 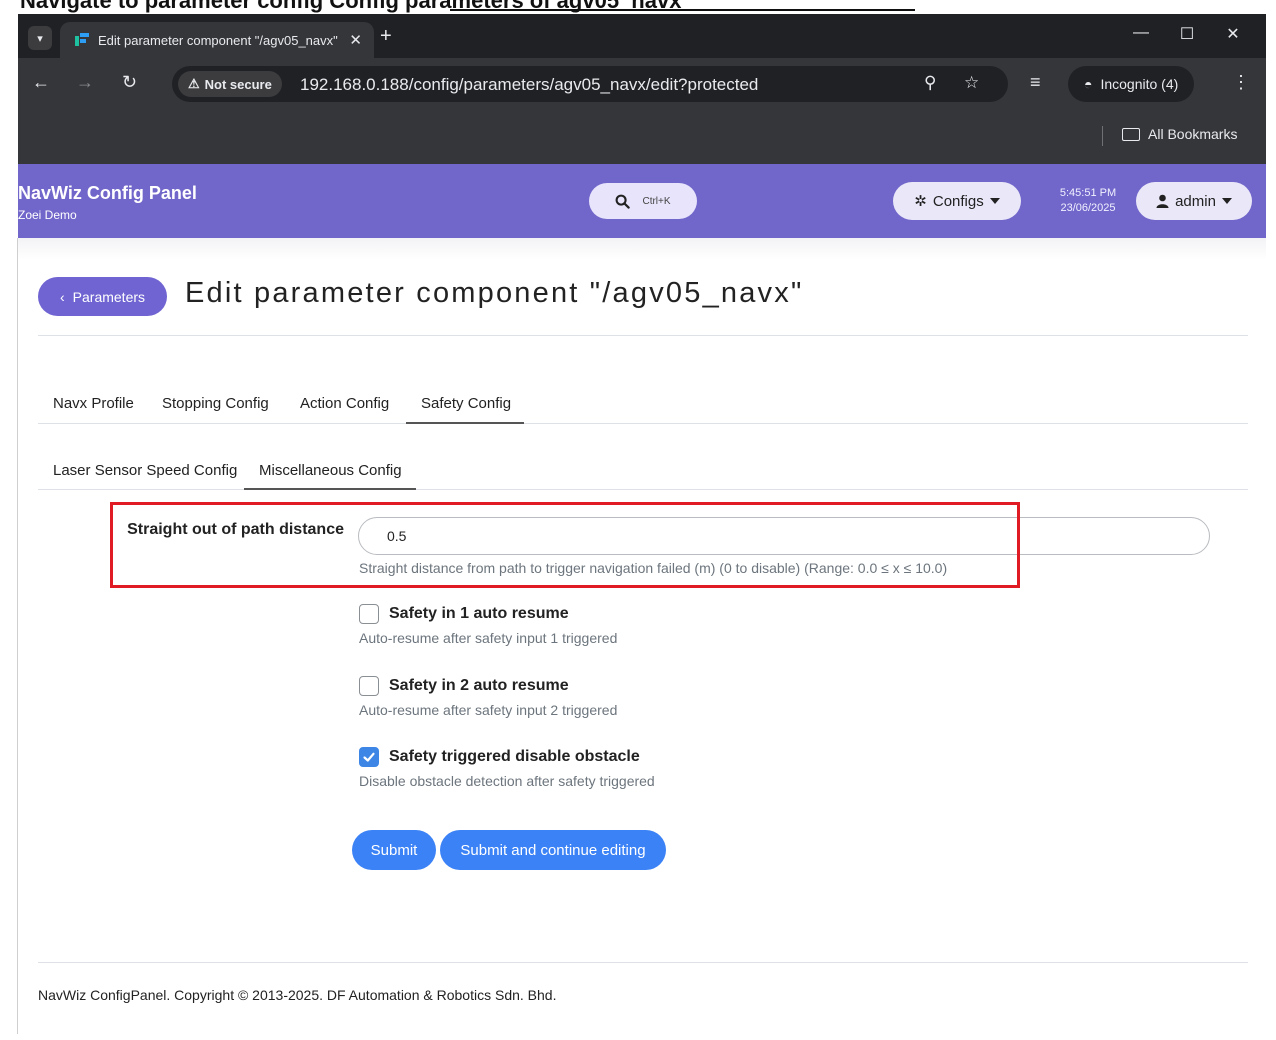 I want to click on check-icon, so click(x=369, y=757).